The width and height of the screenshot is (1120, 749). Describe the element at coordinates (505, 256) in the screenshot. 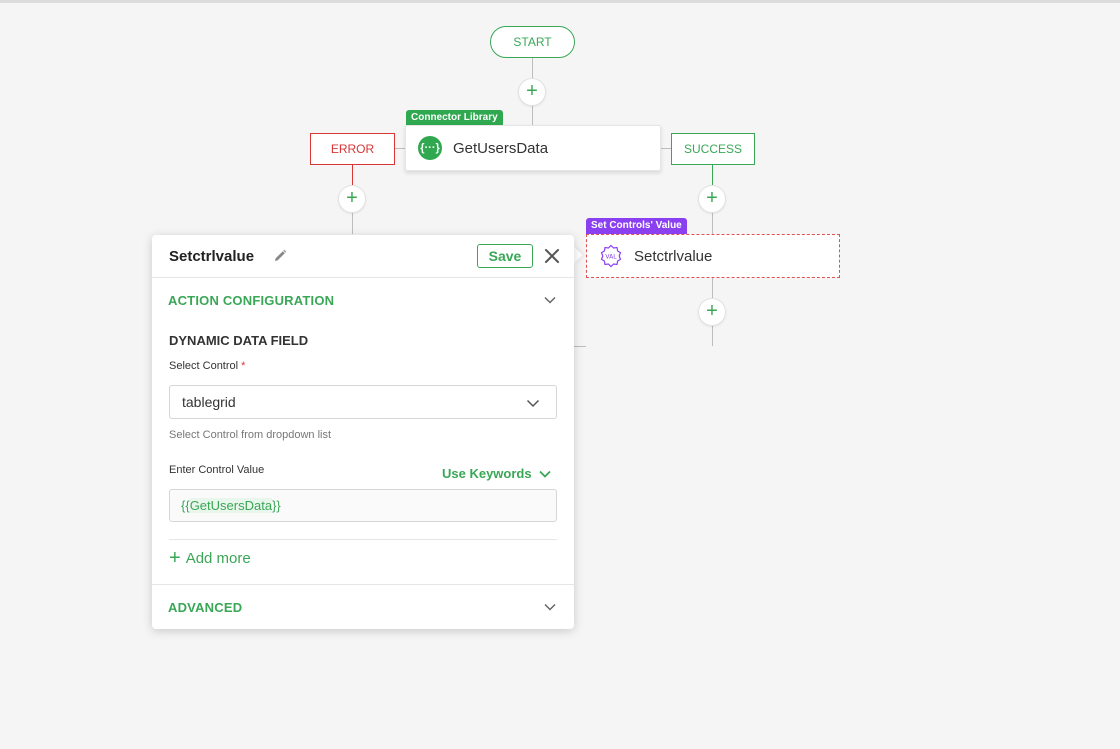

I see `save-button: Save` at that location.